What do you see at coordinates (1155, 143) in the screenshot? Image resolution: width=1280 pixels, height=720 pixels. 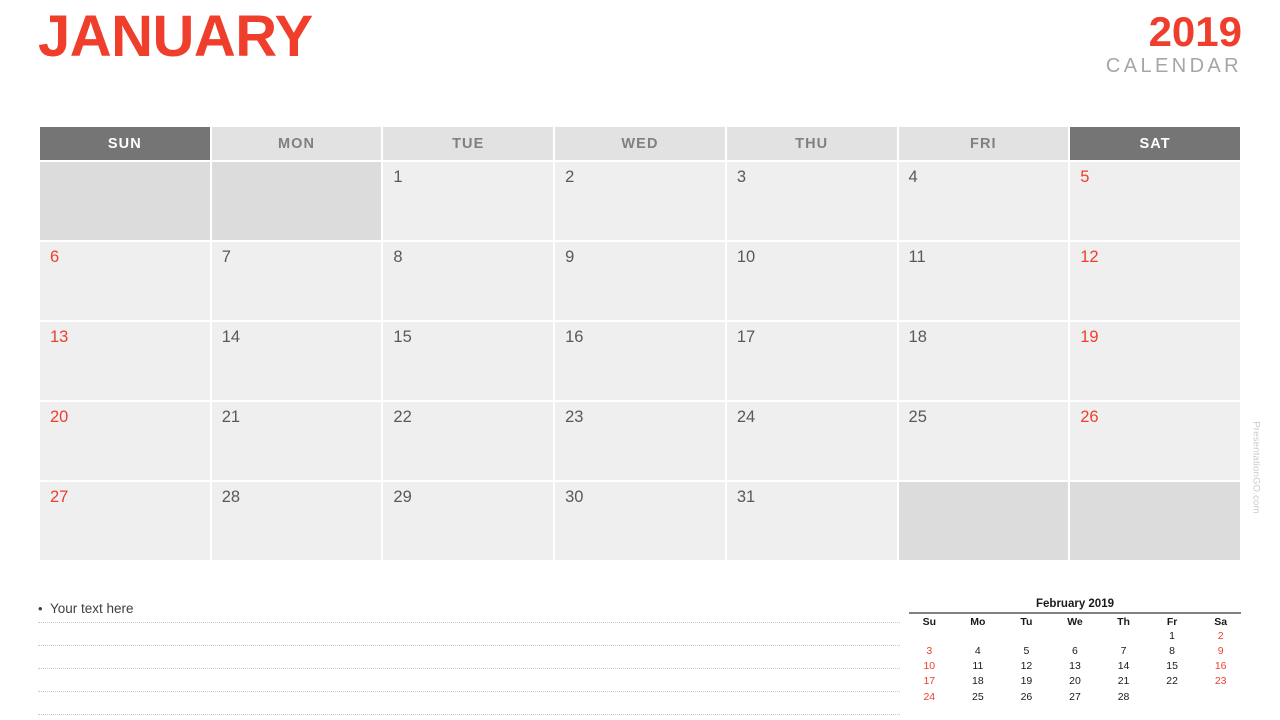 I see `day-of-week-header-sat: SAT` at bounding box center [1155, 143].